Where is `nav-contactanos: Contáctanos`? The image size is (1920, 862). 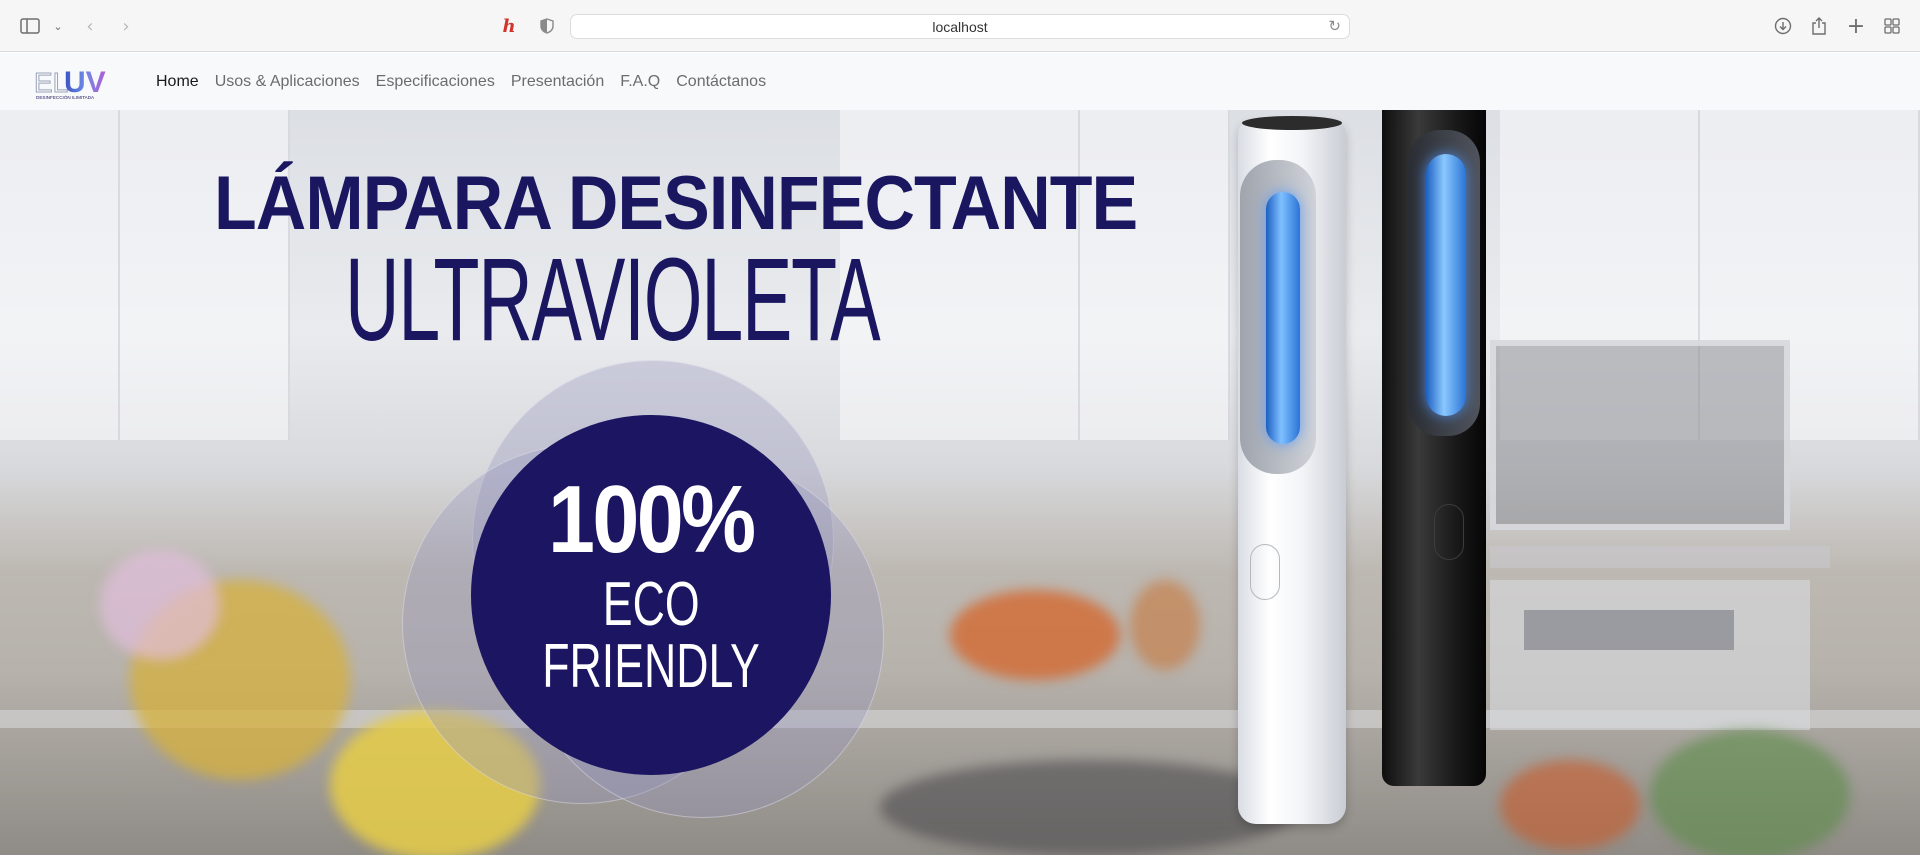 nav-contactanos: Contáctanos is located at coordinates (721, 82).